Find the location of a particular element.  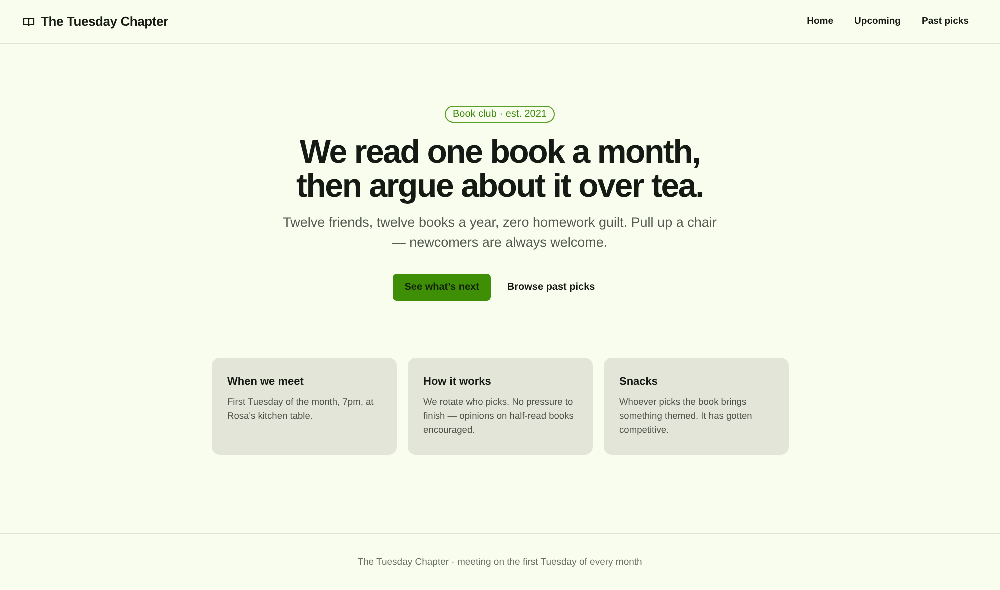

hero-subtitle: Twelve friends, twelve books a year, zero homework guilt. Pull up a chair — newcomers are always welcome. is located at coordinates (500, 233).